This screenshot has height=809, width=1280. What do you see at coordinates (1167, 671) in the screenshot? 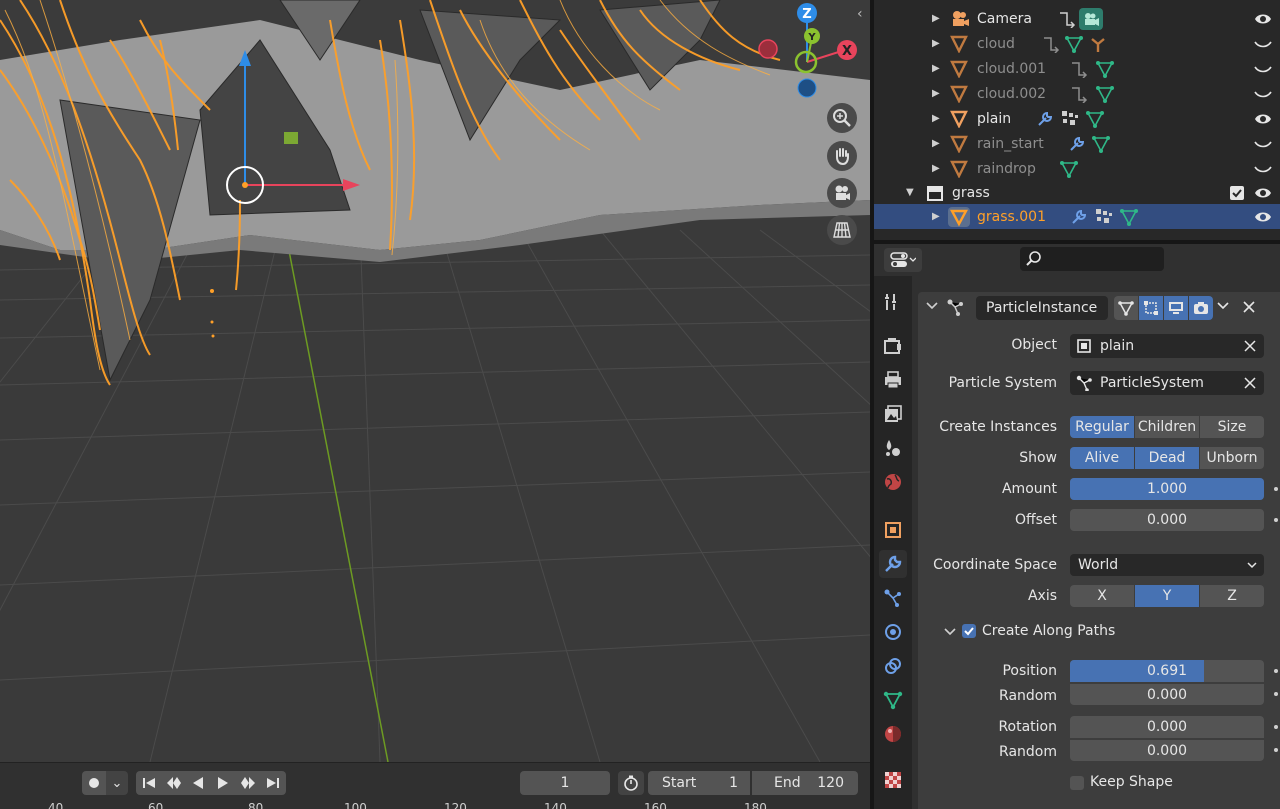
I see `position-slider: 0.691` at bounding box center [1167, 671].